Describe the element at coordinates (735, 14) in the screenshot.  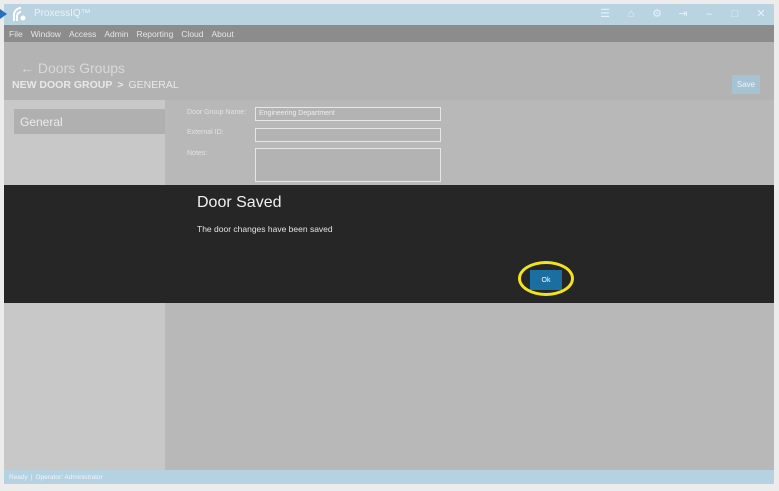
I see `maximize-icon: □` at that location.